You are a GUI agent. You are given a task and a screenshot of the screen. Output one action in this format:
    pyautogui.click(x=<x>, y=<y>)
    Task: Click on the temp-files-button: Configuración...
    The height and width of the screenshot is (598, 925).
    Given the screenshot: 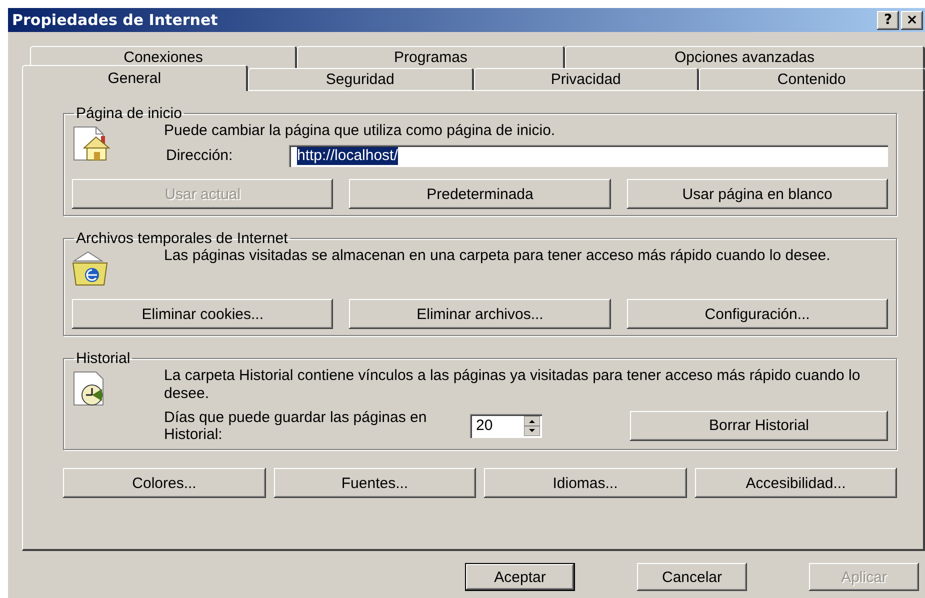 What is the action you would take?
    pyautogui.click(x=757, y=314)
    